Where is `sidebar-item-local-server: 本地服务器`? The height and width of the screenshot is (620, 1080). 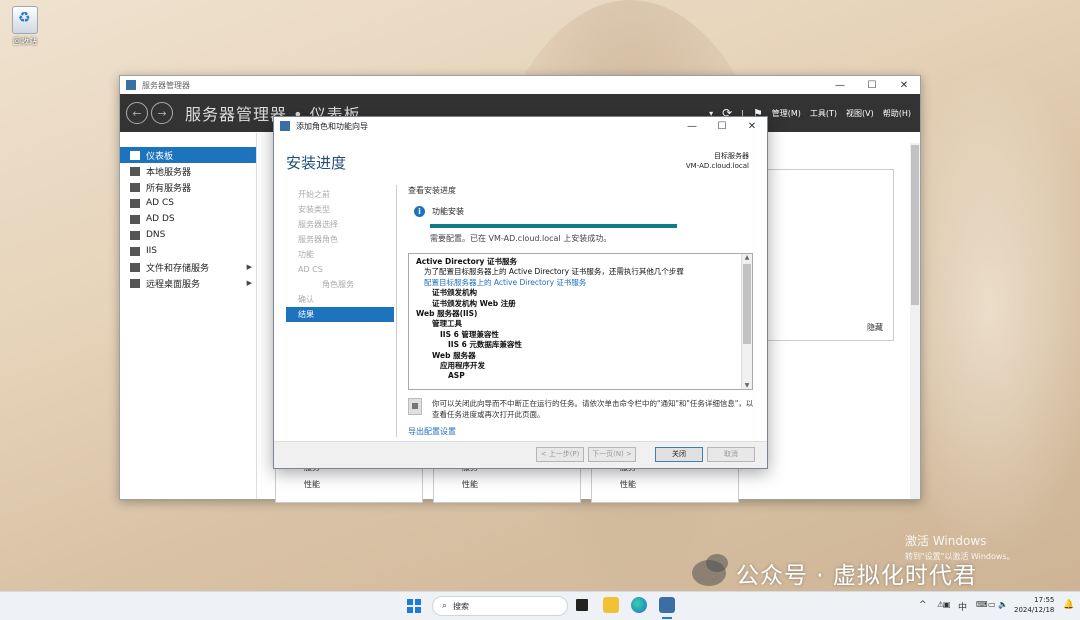 sidebar-item-local-server: 本地服务器 is located at coordinates (188, 171).